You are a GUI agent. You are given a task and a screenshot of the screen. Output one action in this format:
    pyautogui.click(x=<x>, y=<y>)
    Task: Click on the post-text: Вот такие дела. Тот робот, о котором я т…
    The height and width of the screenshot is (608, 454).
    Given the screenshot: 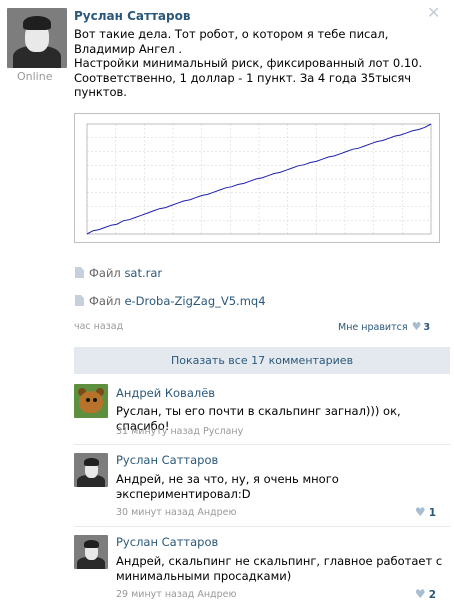 What is the action you would take?
    pyautogui.click(x=259, y=63)
    